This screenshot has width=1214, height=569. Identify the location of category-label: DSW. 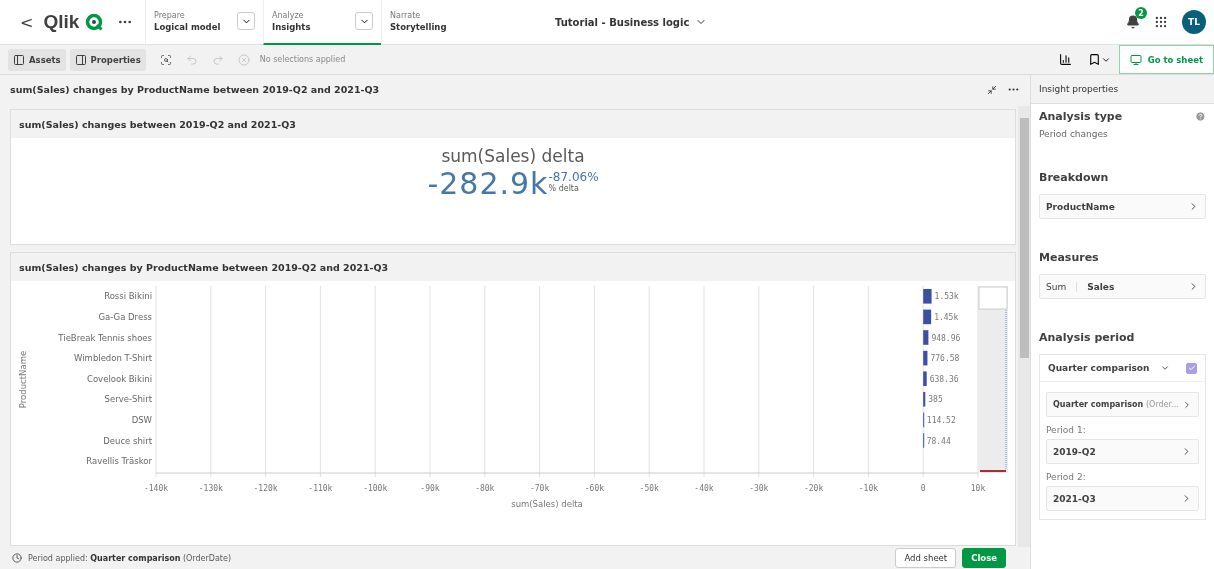
(141, 419).